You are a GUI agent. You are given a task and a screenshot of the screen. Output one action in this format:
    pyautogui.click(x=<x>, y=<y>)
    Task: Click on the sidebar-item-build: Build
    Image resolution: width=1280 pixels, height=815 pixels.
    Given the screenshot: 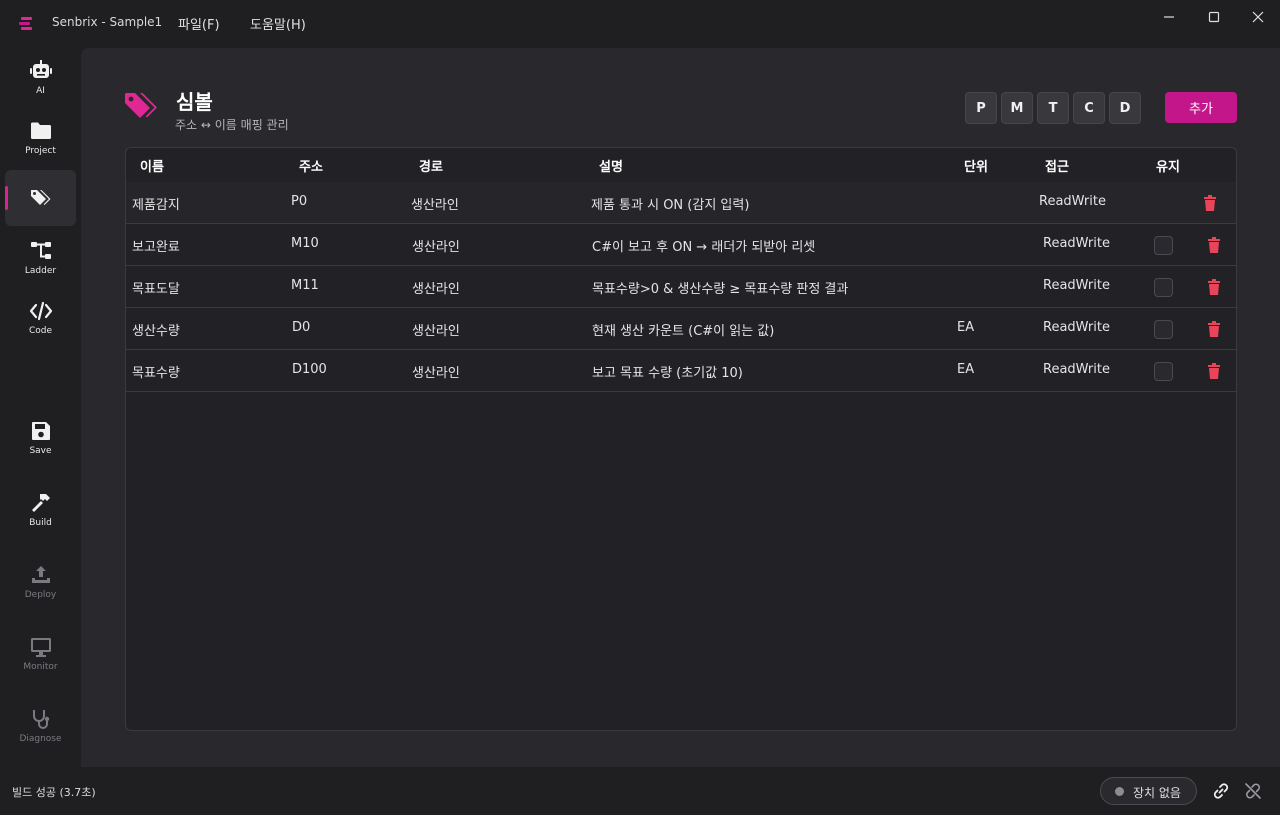 What is the action you would take?
    pyautogui.click(x=40, y=510)
    